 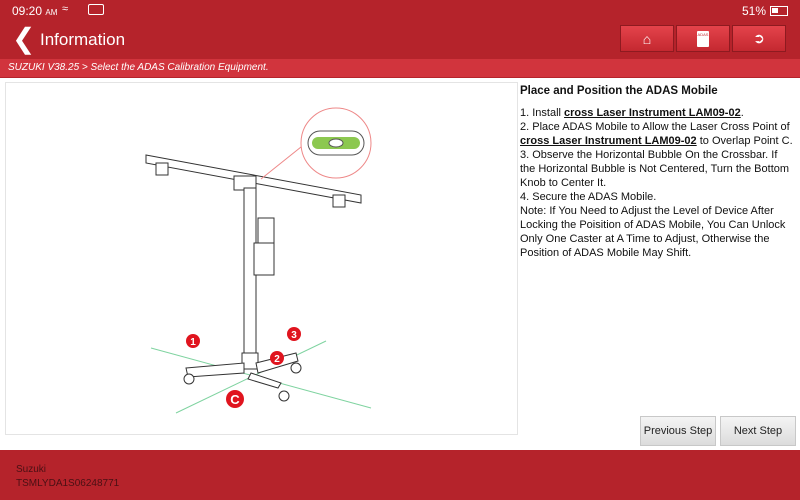 What do you see at coordinates (765, 11) in the screenshot?
I see `battery-status: 51%` at bounding box center [765, 11].